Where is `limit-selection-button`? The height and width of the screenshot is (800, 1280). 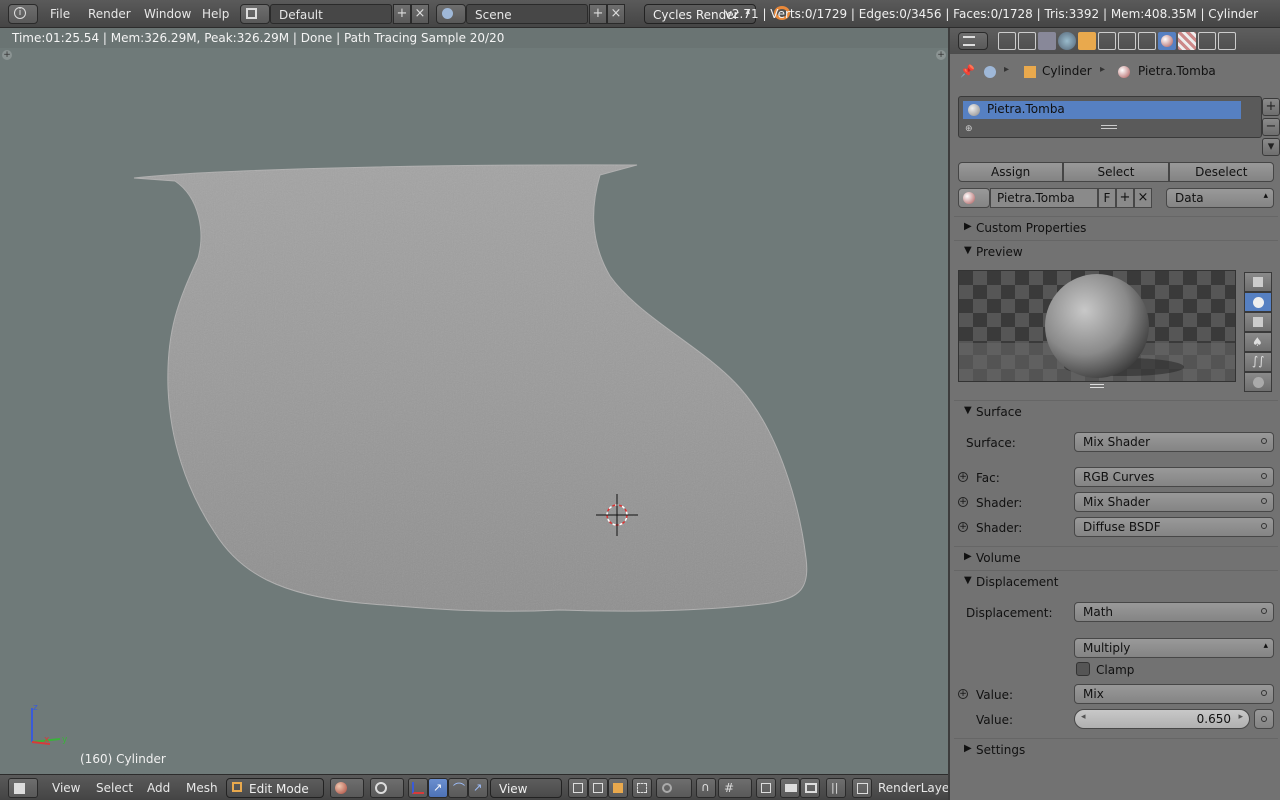 limit-selection-button is located at coordinates (642, 788).